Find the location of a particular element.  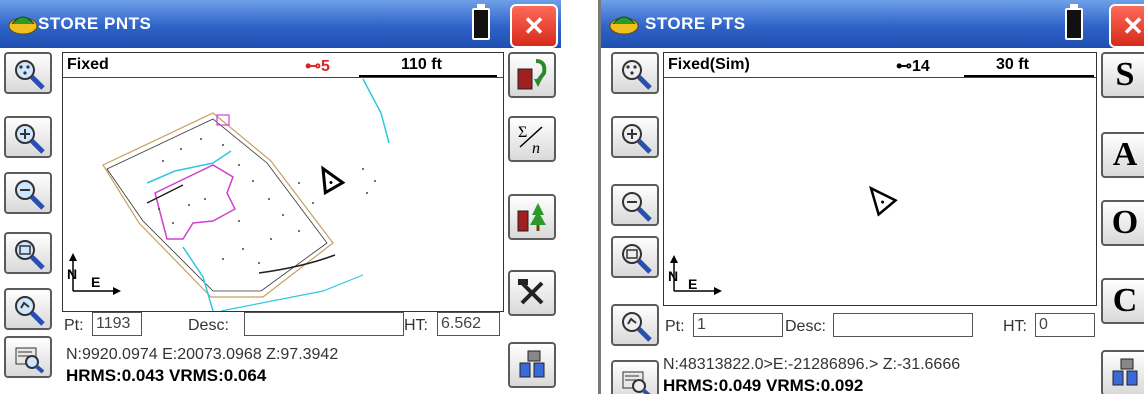

rms-values: HRMS:0.043 VRMS:0.064 is located at coordinates (166, 375).